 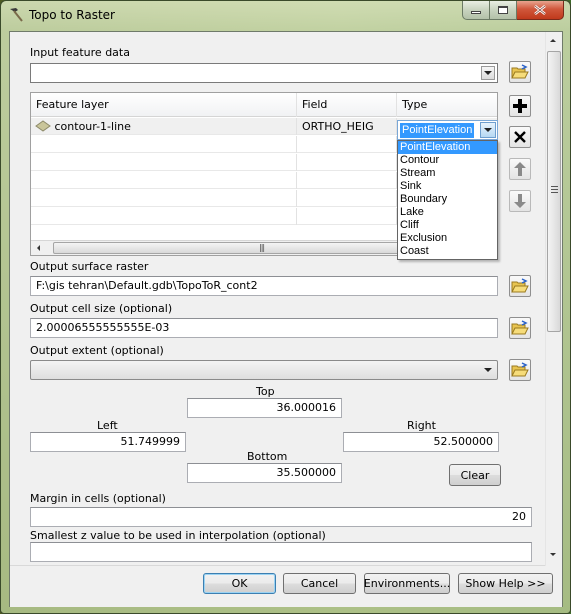 I want to click on output-cell-size-browse-button, so click(x=520, y=328).